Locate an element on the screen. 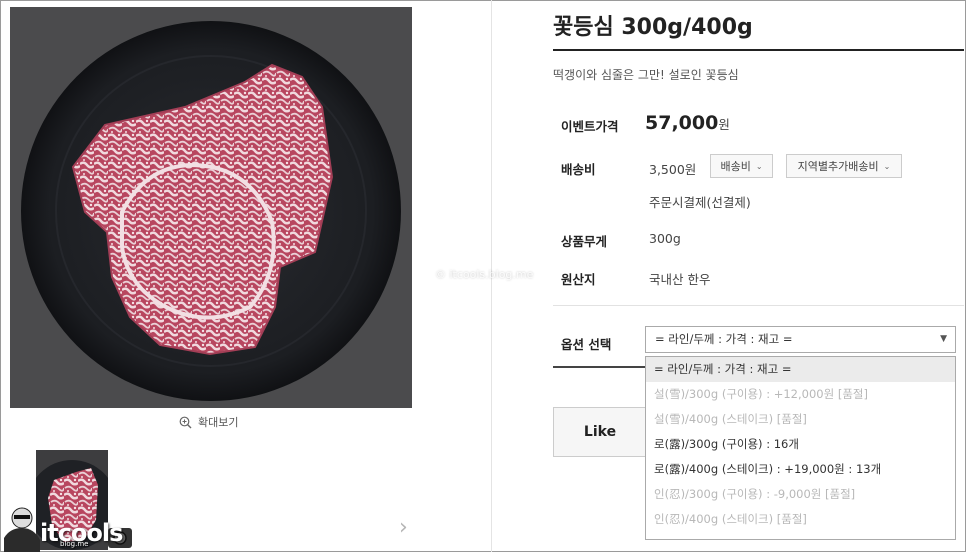 The width and height of the screenshot is (966, 556). weight-label: 상품무게 is located at coordinates (584, 241).